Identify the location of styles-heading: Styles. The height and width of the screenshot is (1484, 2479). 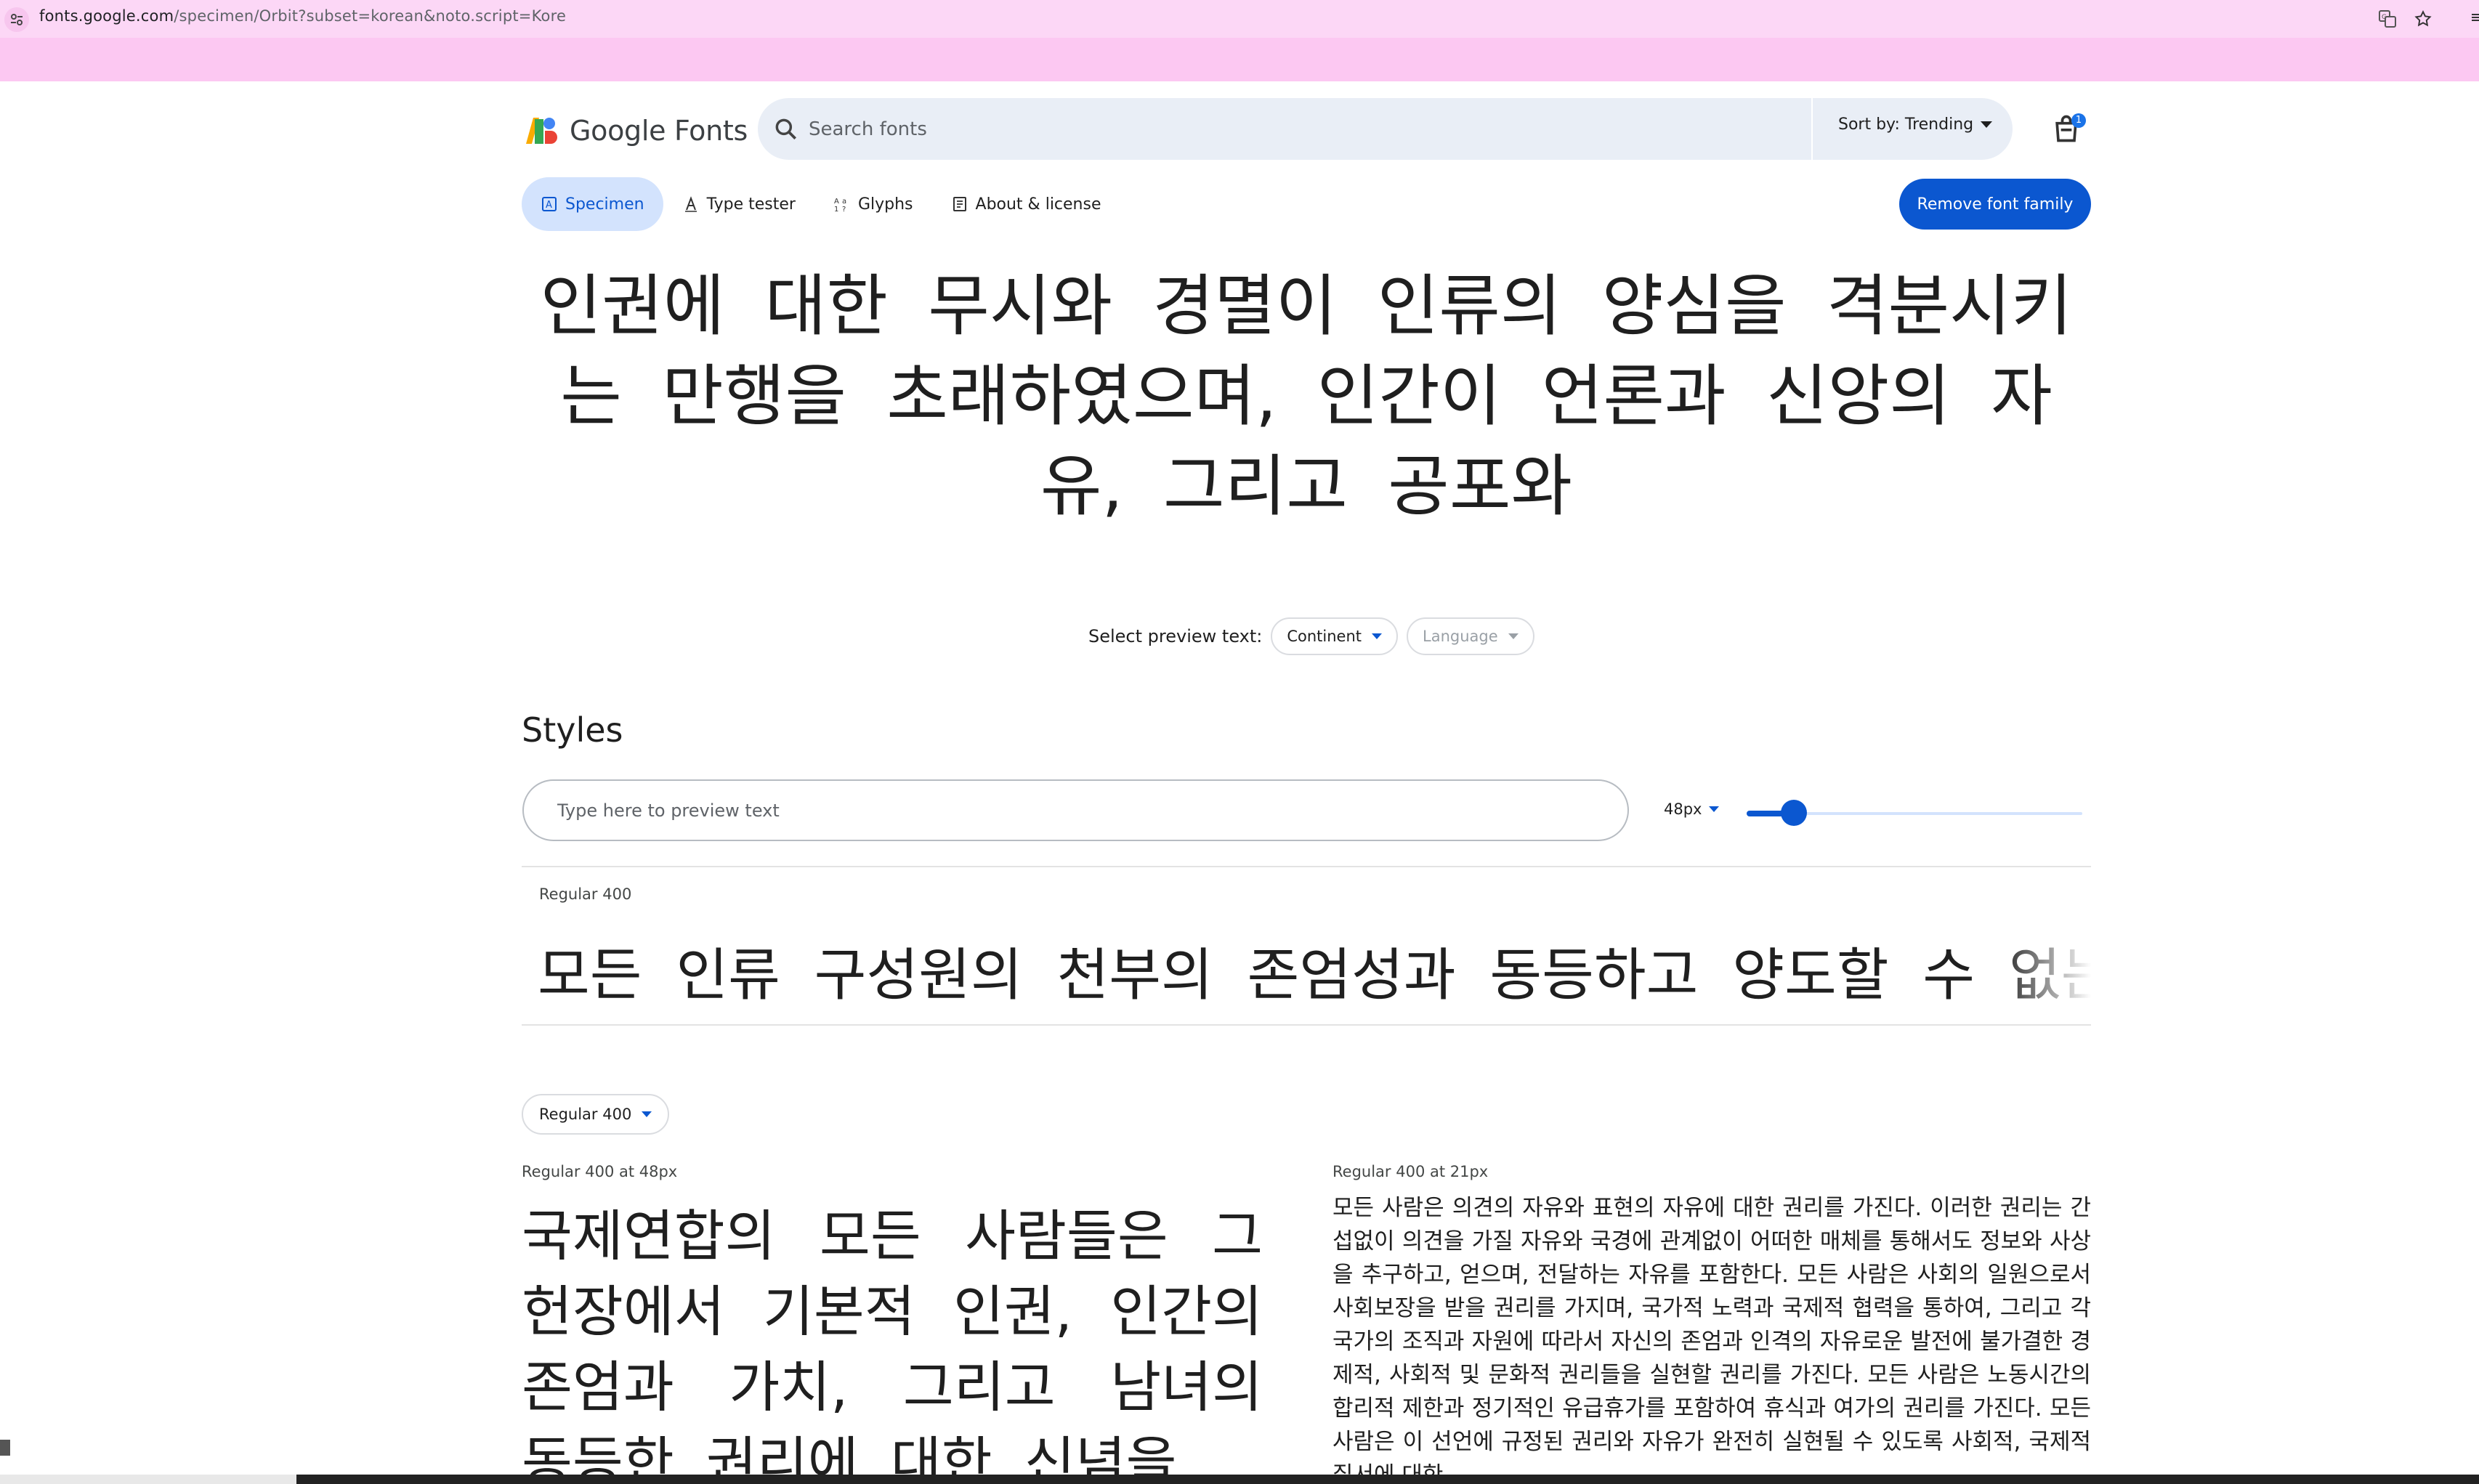
(572, 730).